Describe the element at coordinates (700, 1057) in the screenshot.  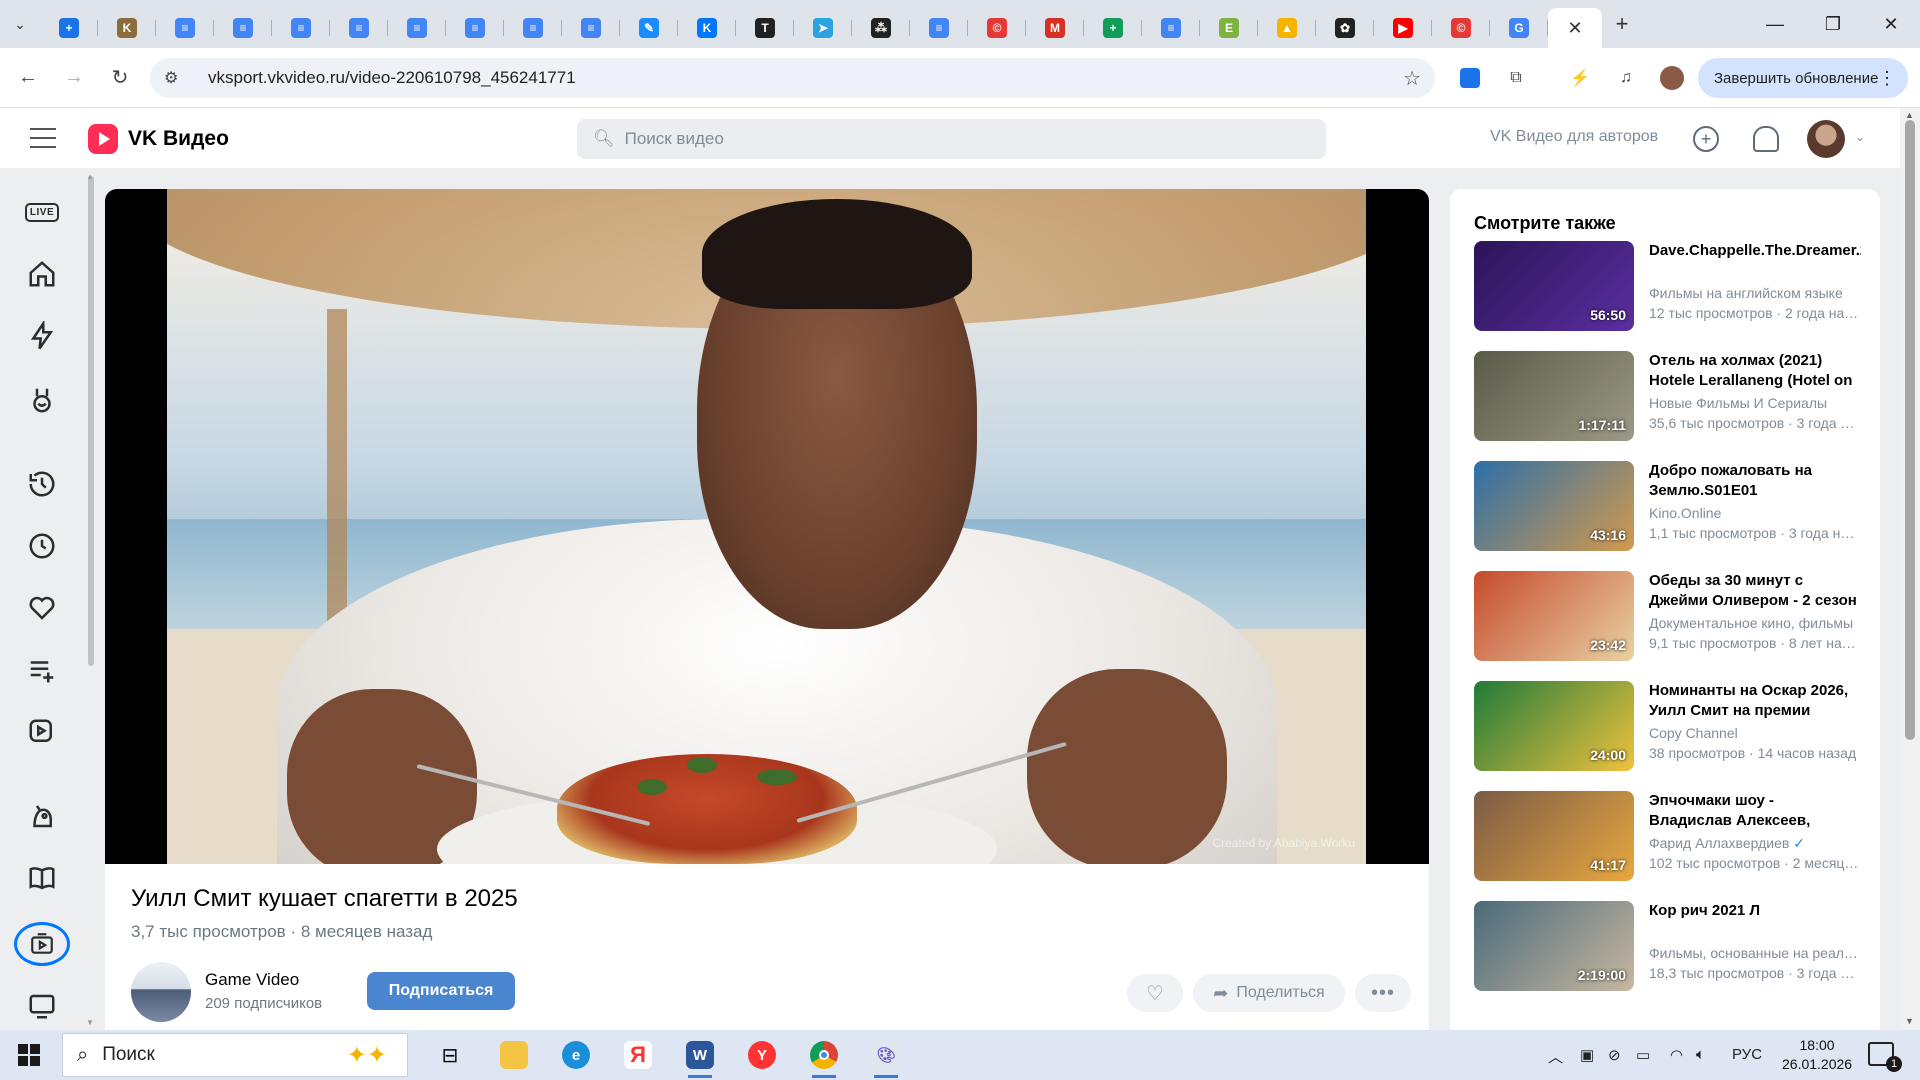
I see `word-icon: W` at that location.